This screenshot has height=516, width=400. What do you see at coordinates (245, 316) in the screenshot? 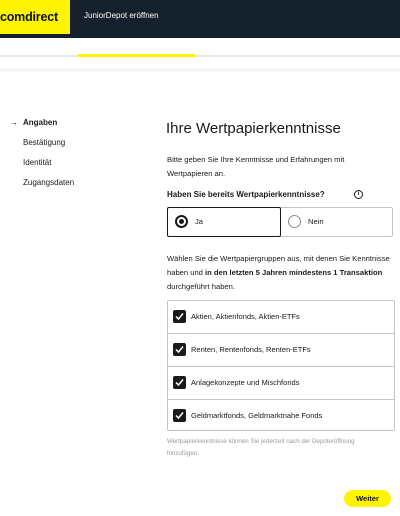
I see `checkbox-label: Aktien, Aktienfonds, Aktien-ETFs` at bounding box center [245, 316].